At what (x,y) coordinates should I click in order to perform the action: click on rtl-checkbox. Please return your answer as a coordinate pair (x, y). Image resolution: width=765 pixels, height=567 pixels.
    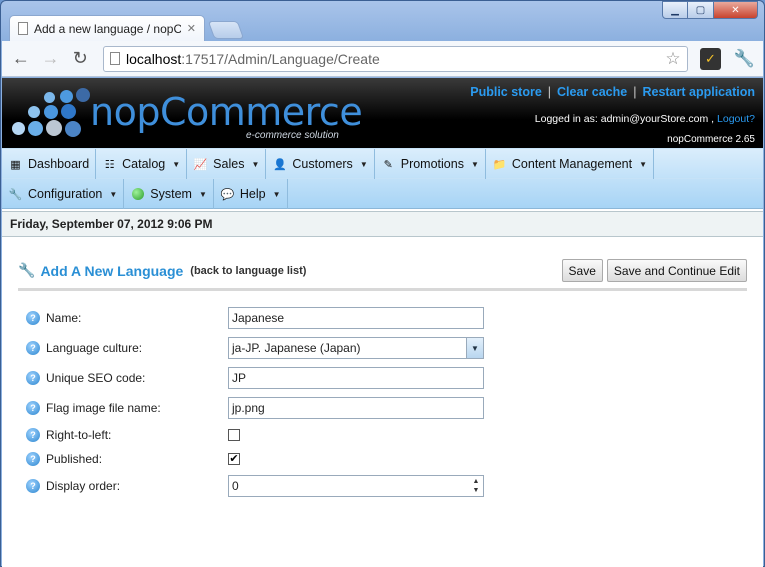
    Looking at the image, I should click on (234, 435).